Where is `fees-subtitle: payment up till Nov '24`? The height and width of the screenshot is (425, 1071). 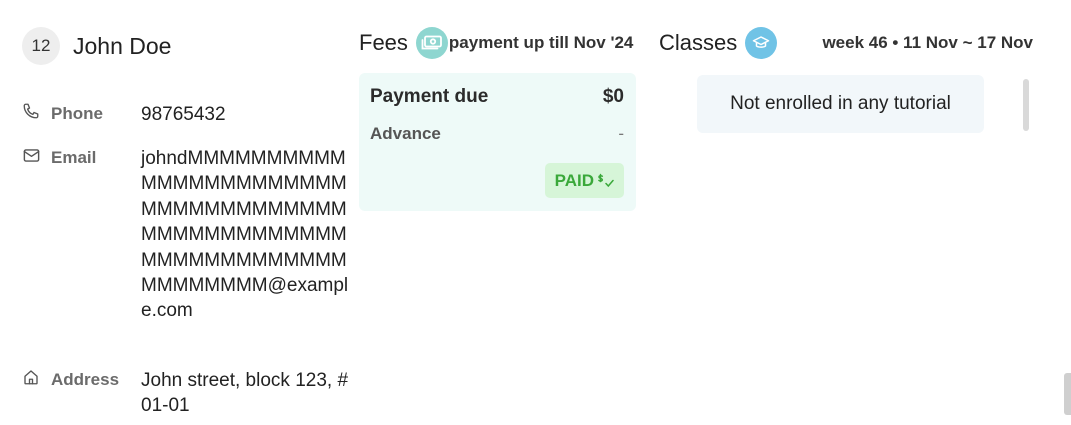
fees-subtitle: payment up till Nov '24 is located at coordinates (541, 42).